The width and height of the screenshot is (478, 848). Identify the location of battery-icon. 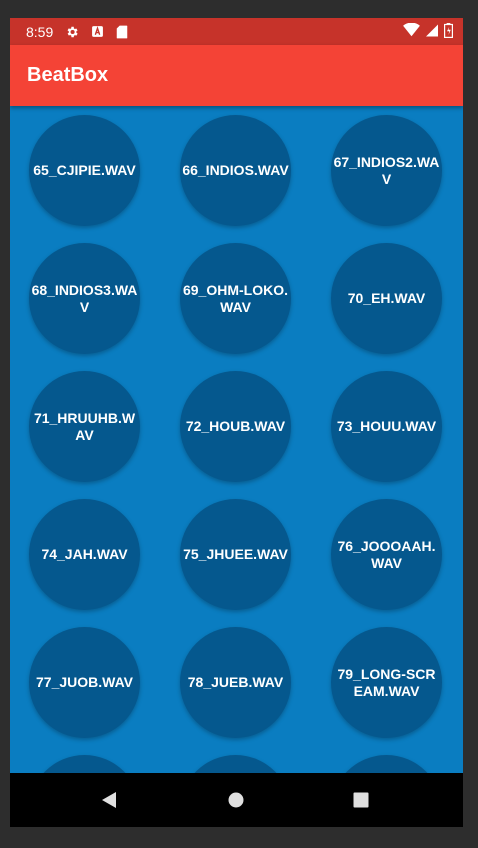
(448, 31).